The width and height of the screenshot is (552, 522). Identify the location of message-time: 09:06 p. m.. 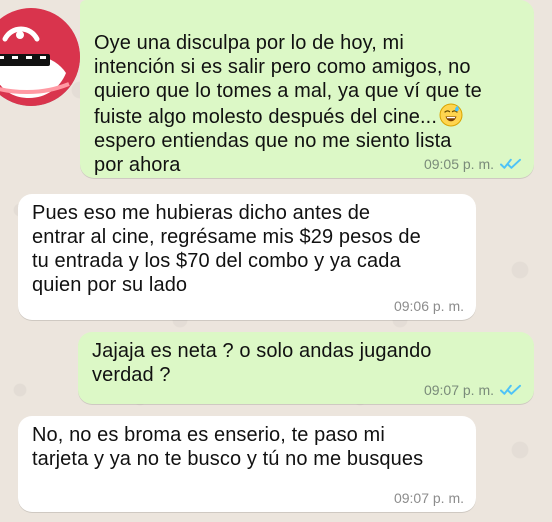
(428, 306).